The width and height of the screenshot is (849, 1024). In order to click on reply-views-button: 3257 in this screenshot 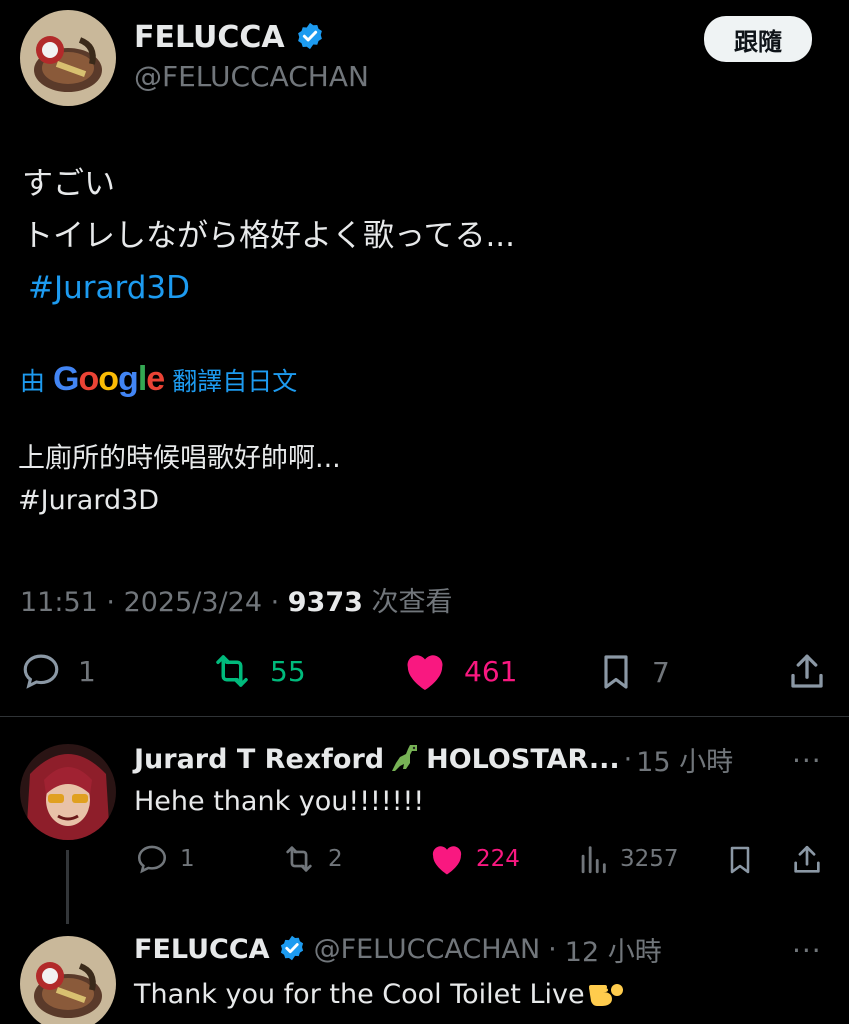, I will do `click(627, 859)`.